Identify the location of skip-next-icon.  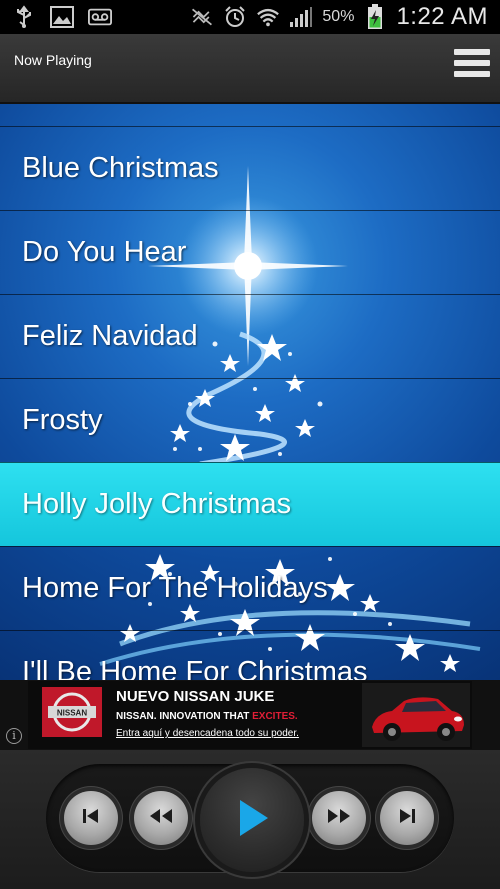
(407, 818).